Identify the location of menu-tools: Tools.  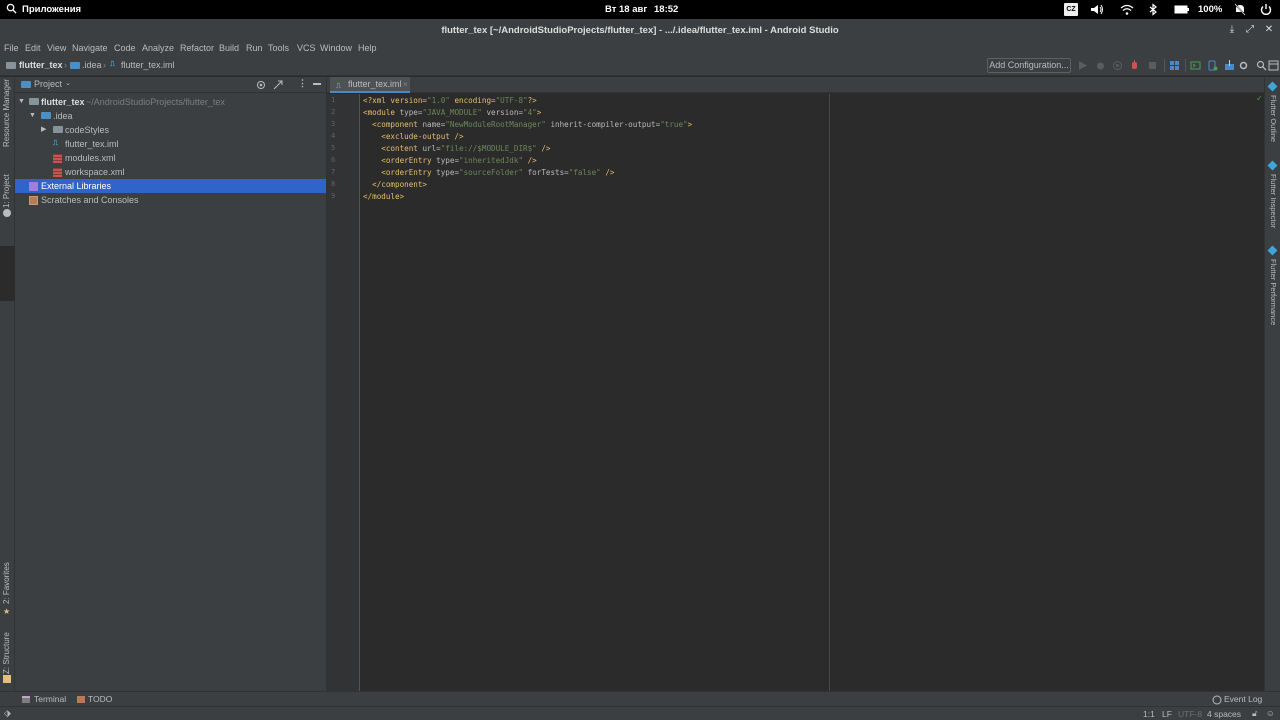
(278, 48).